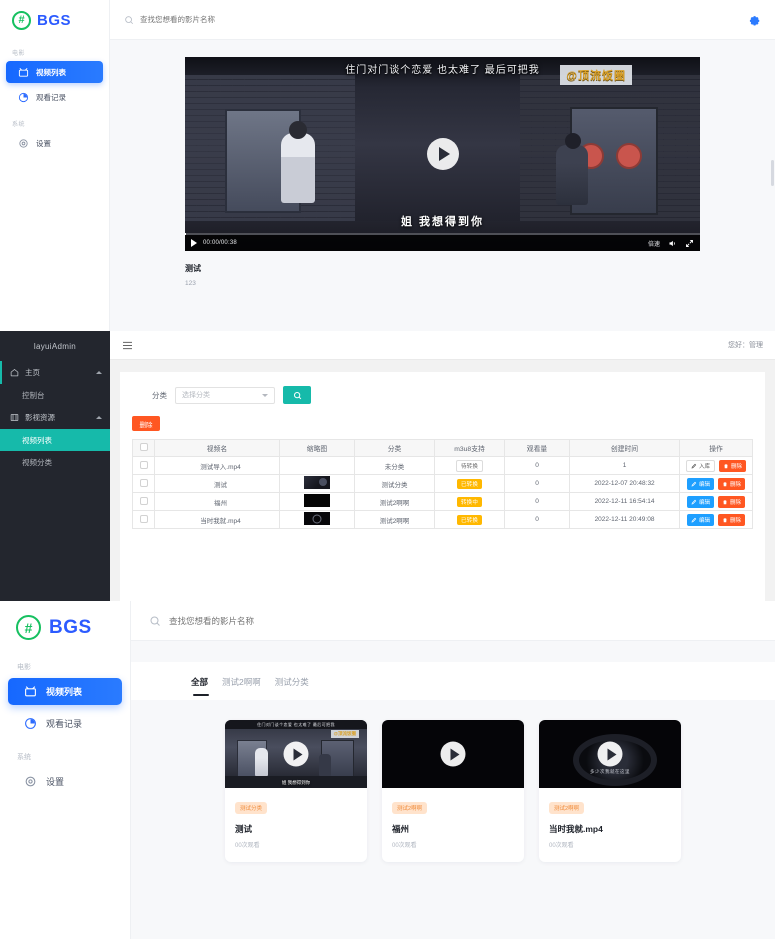 The height and width of the screenshot is (939, 775). What do you see at coordinates (772, 173) in the screenshot?
I see `scrollbar-thumb` at bounding box center [772, 173].